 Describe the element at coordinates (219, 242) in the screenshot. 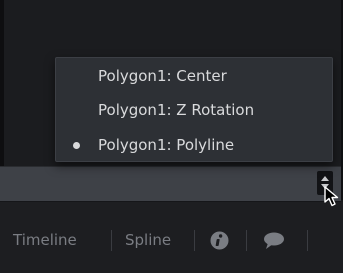

I see `info-icon` at that location.